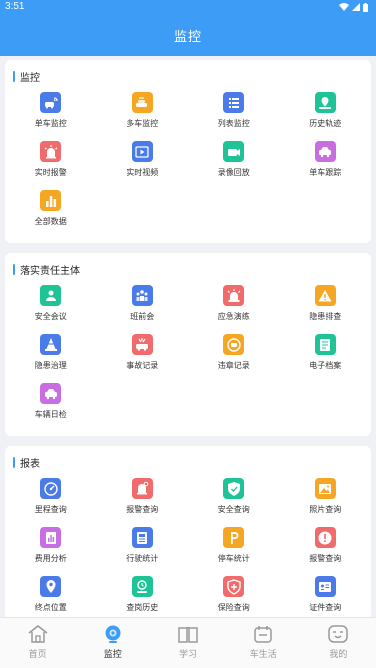 The width and height of the screenshot is (376, 668). Describe the element at coordinates (233, 365) in the screenshot. I see `menu-item-label: 违章记录` at that location.